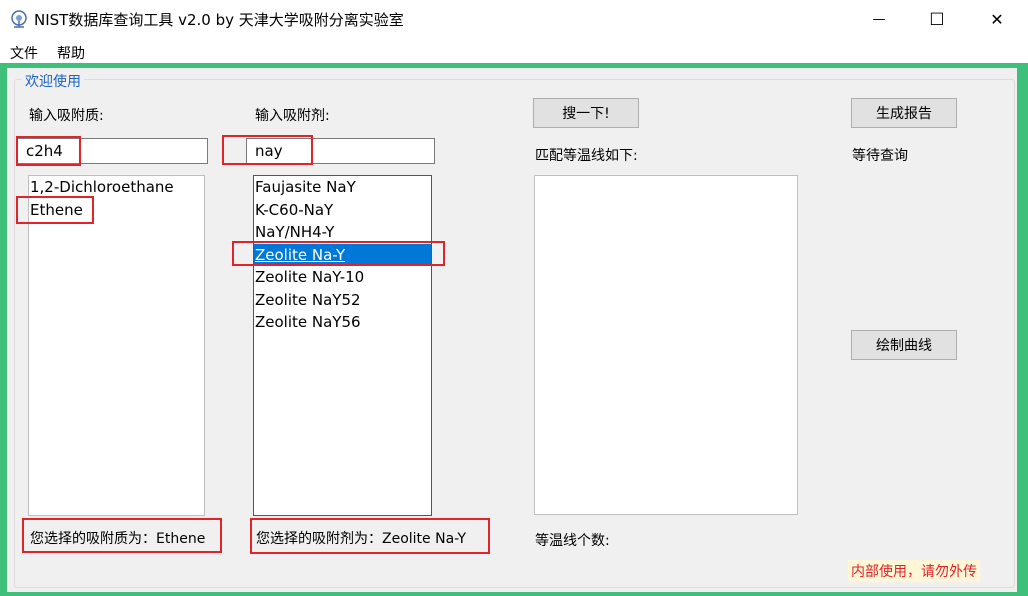 The image size is (1028, 596). I want to click on maximize-icon: ☐, so click(937, 19).